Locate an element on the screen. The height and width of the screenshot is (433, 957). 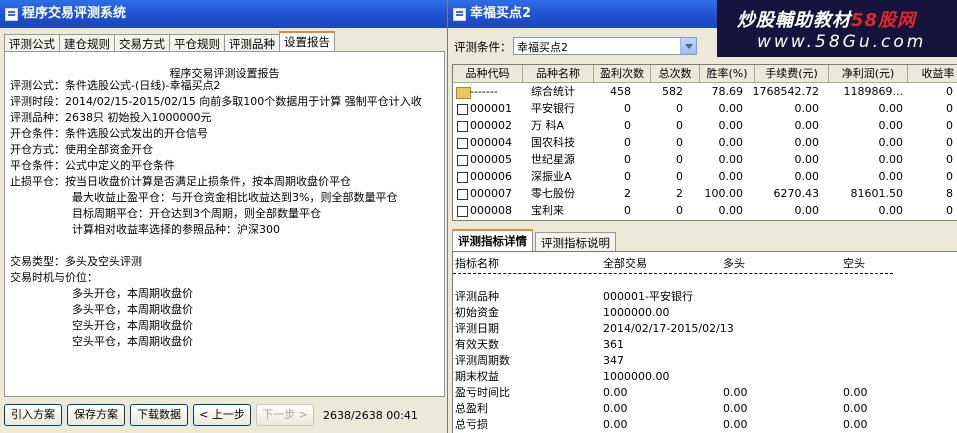
chevron-down-icon is located at coordinates (688, 46).